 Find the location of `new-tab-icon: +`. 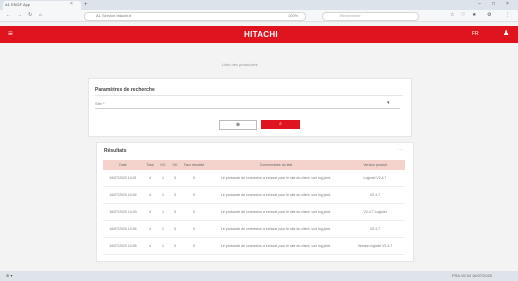

new-tab-icon: + is located at coordinates (86, 5).